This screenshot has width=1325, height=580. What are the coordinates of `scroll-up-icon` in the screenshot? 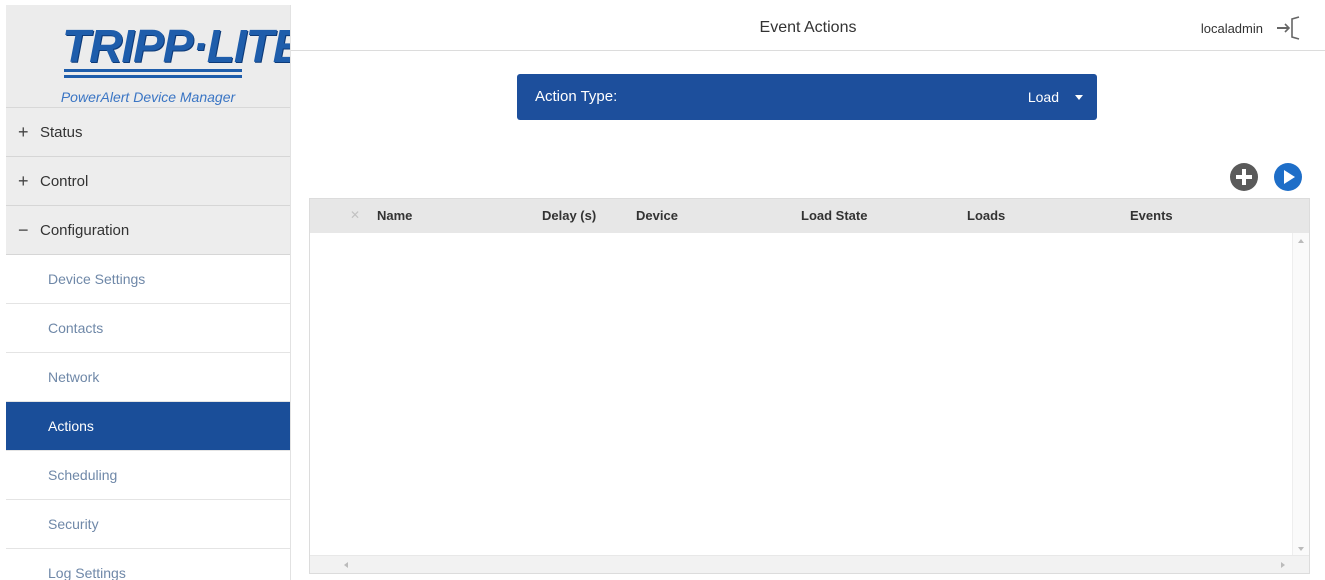 It's located at (1301, 241).